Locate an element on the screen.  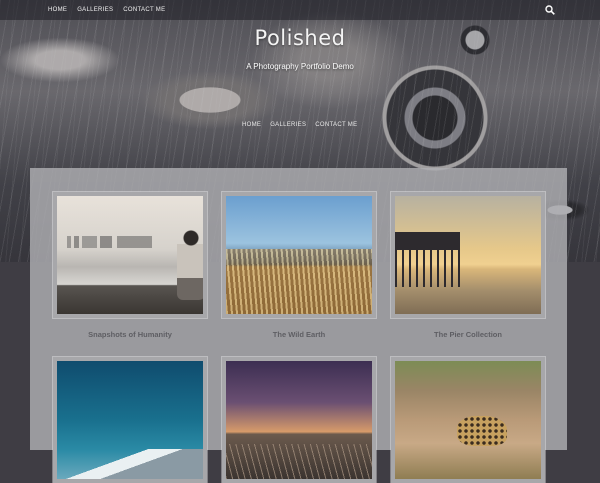
top-nav-contact: CONTACT ME is located at coordinates (144, 10).